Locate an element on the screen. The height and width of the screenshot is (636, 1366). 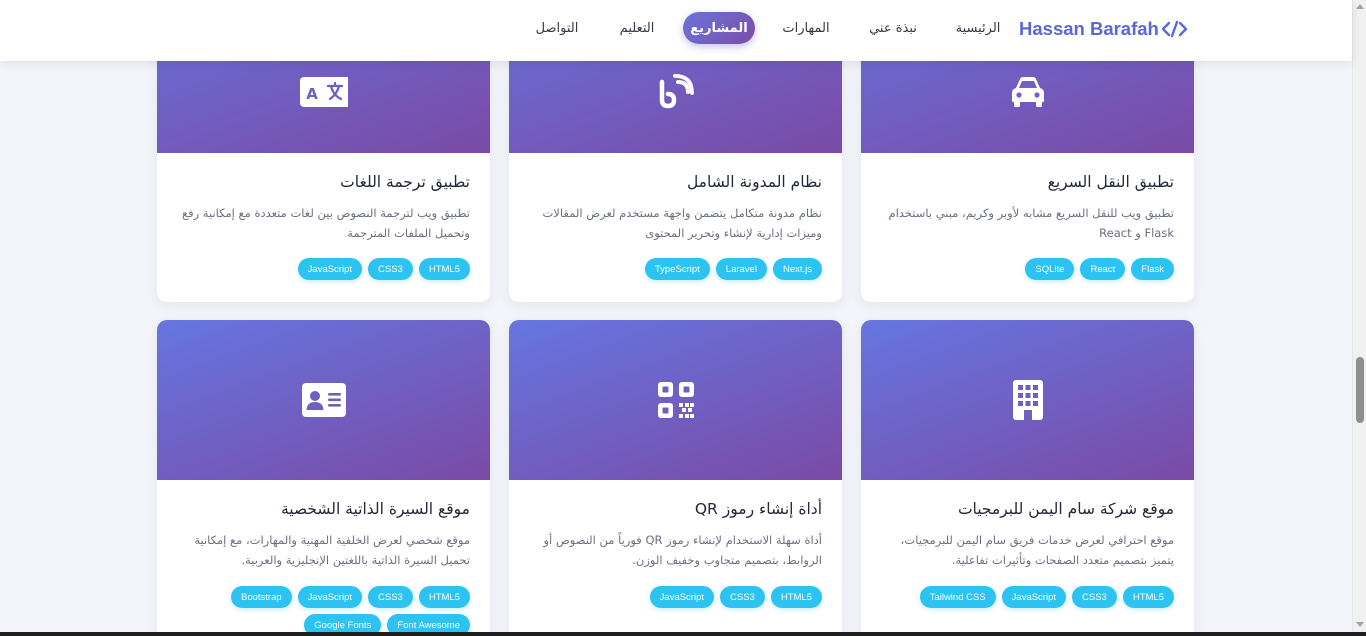
nav-about: نبذة عني is located at coordinates (893, 28).